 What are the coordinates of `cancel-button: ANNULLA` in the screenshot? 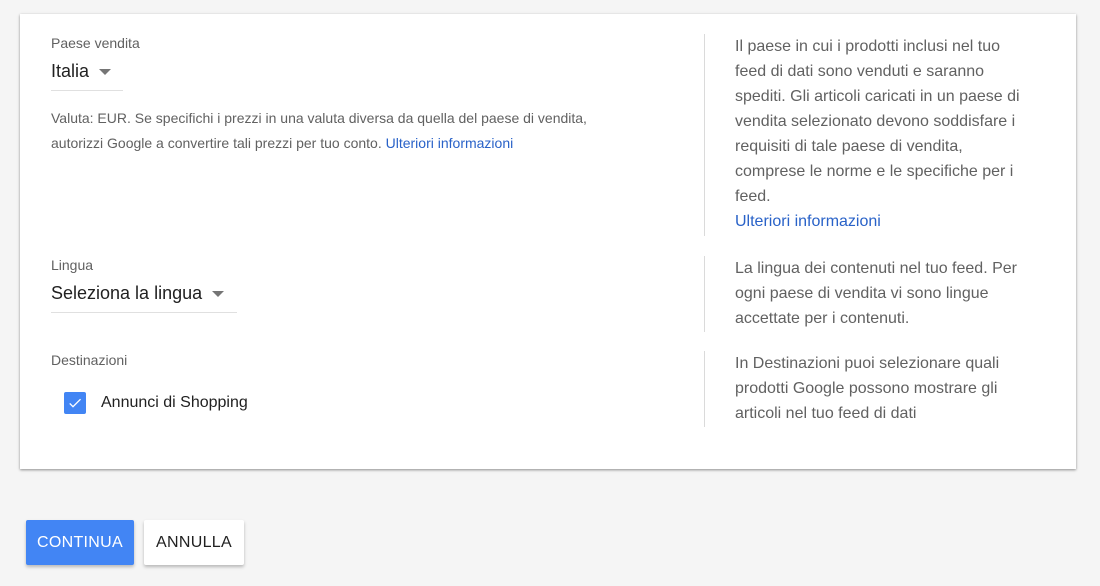 It's located at (194, 542).